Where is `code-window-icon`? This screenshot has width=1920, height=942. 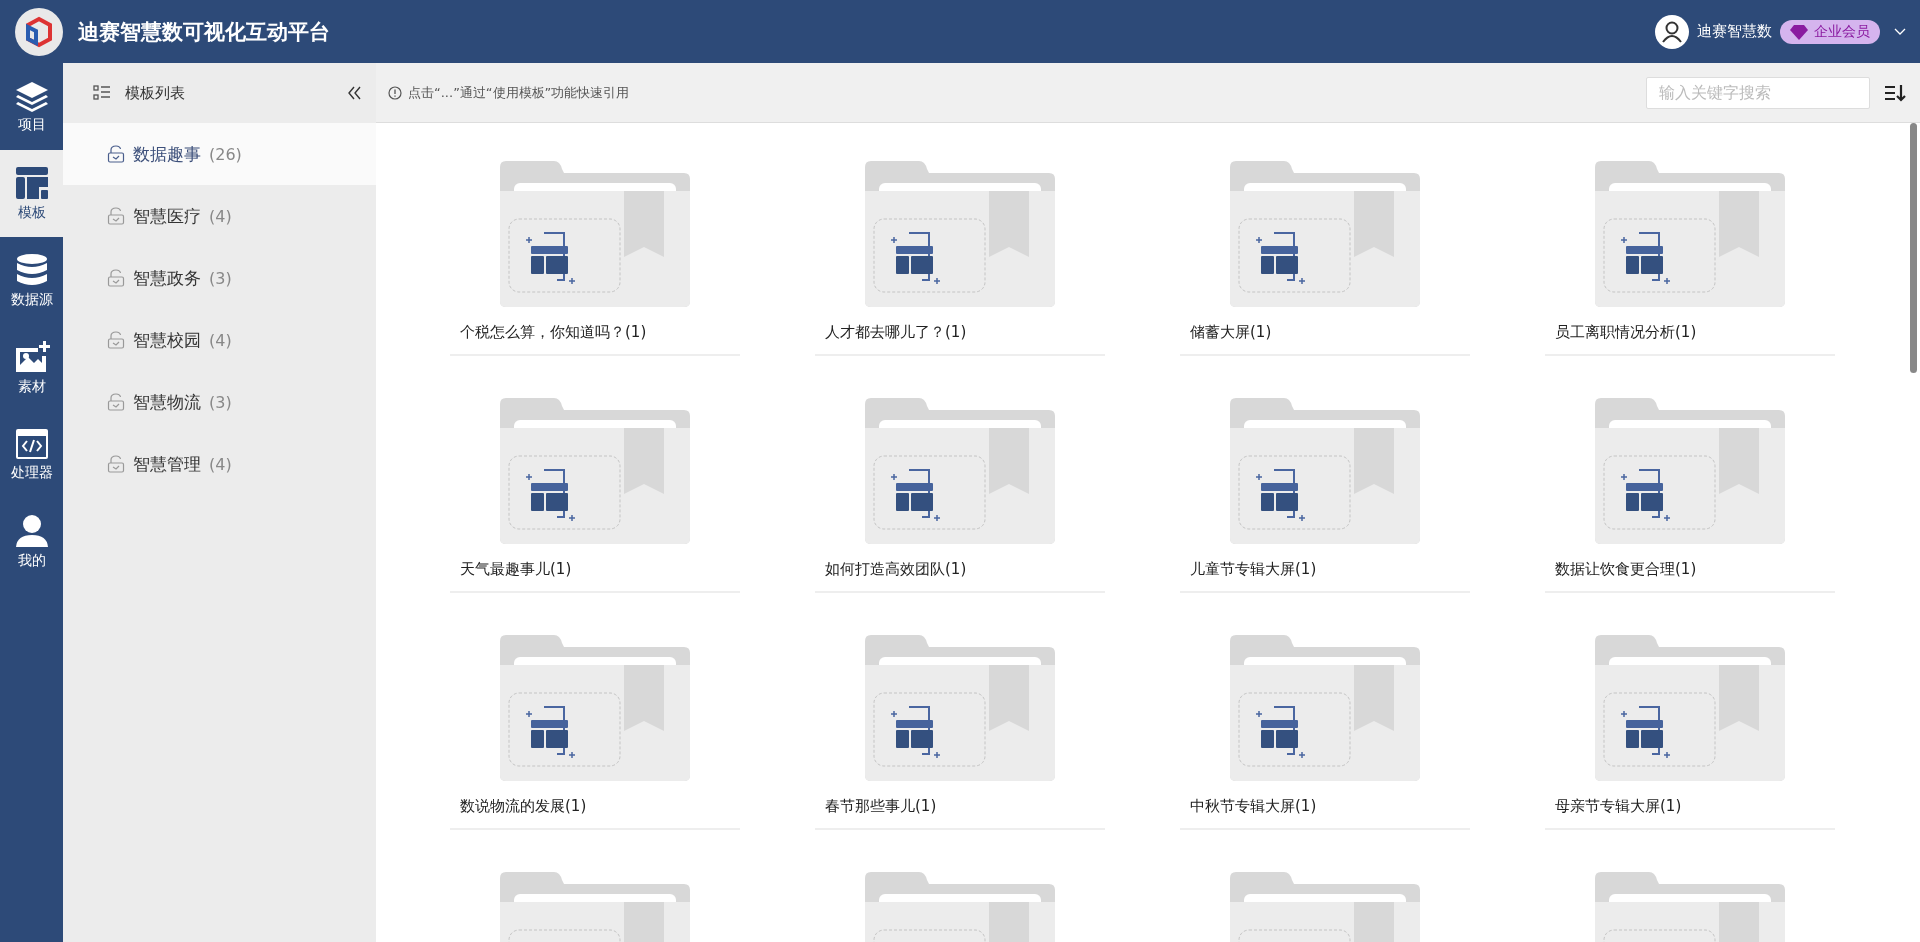
code-window-icon is located at coordinates (31, 443).